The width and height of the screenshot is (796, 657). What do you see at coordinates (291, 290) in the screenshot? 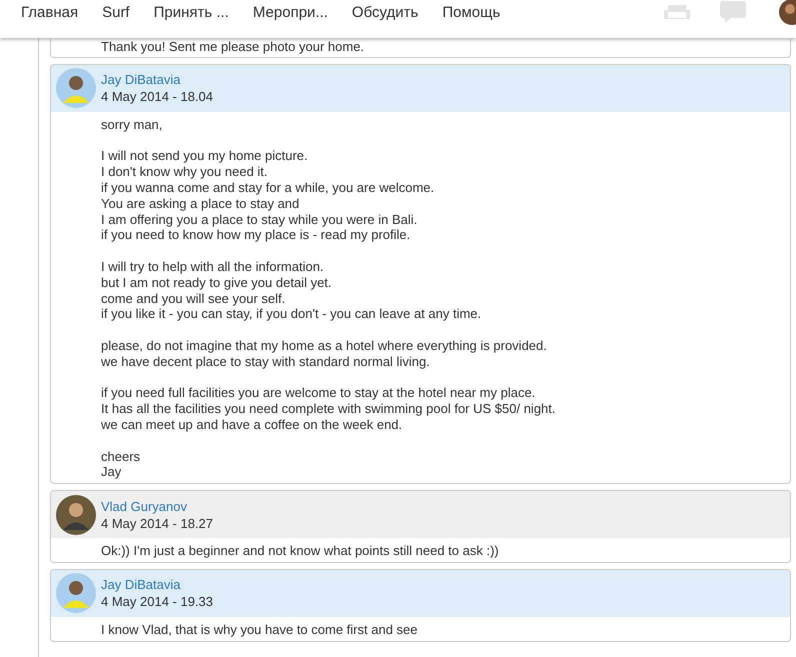
I see `message-text: I will try to help with all the information. but I am not ready to give you detail yet. come and you will see your self. if you like it - you can stay, if you don't - you can leave at any time.` at bounding box center [291, 290].